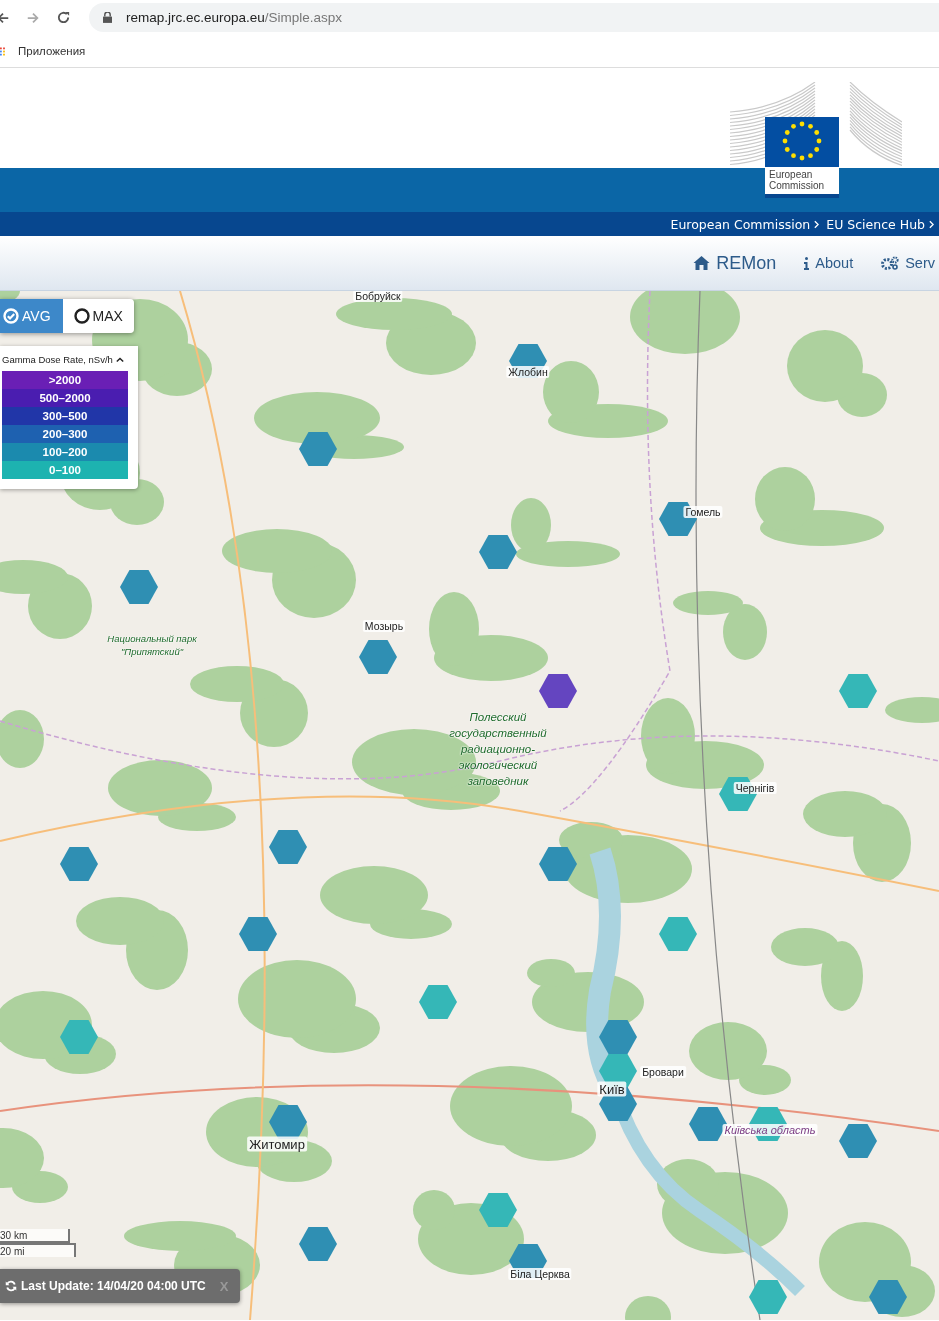 Image resolution: width=939 pixels, height=1321 pixels. What do you see at coordinates (612, 1089) in the screenshot?
I see `city-label: Київ` at bounding box center [612, 1089].